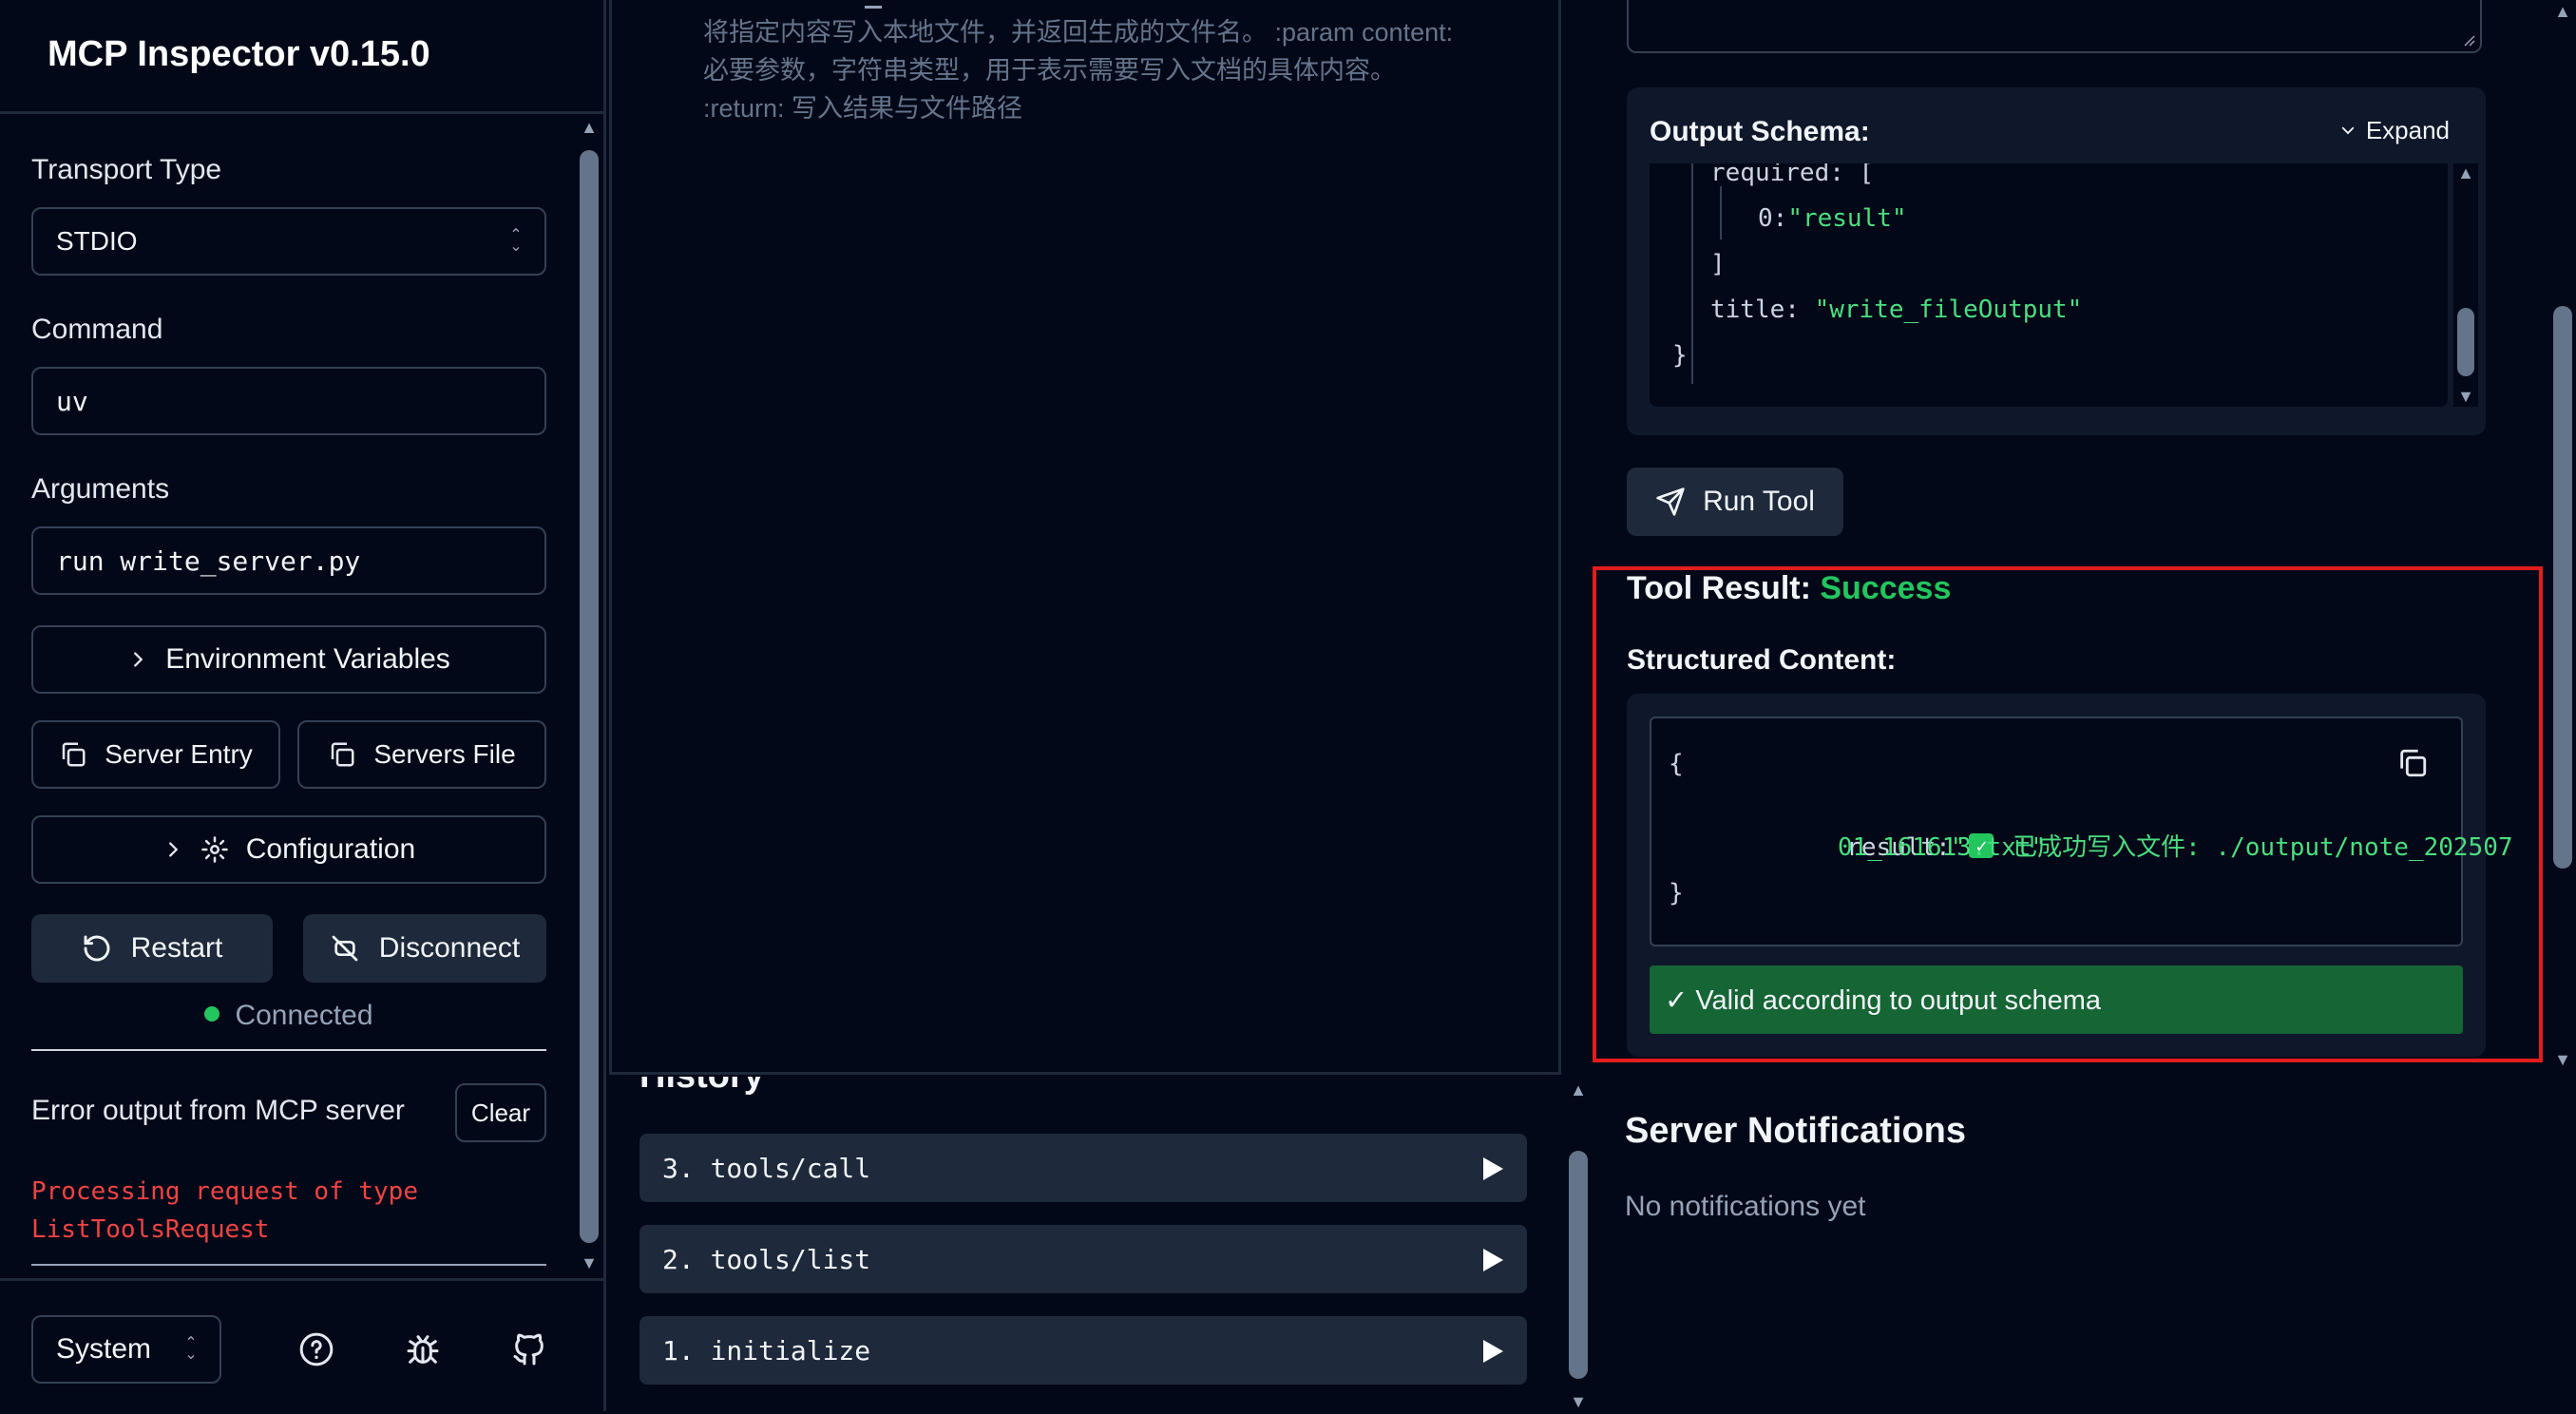 This screenshot has height=1414, width=2576. I want to click on arguments-input: run write_server.py, so click(288, 560).